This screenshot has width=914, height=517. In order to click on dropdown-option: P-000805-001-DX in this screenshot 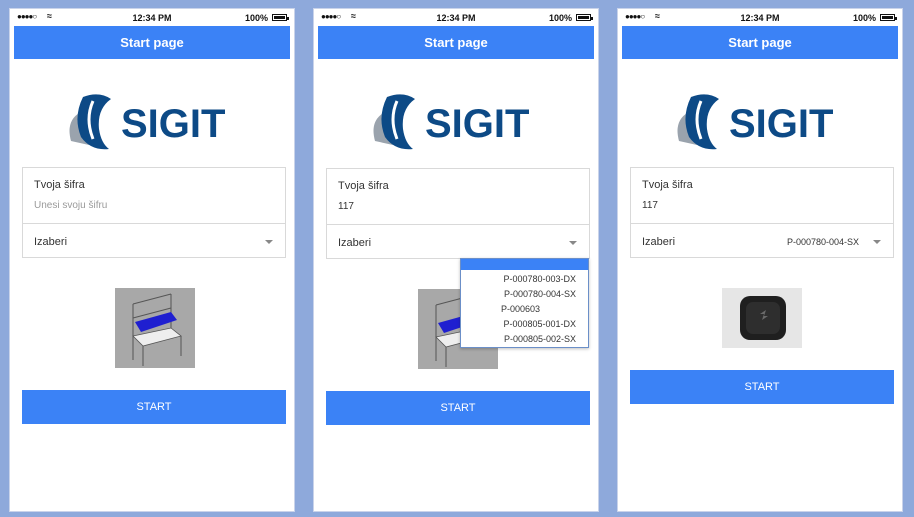, I will do `click(539, 324)`.